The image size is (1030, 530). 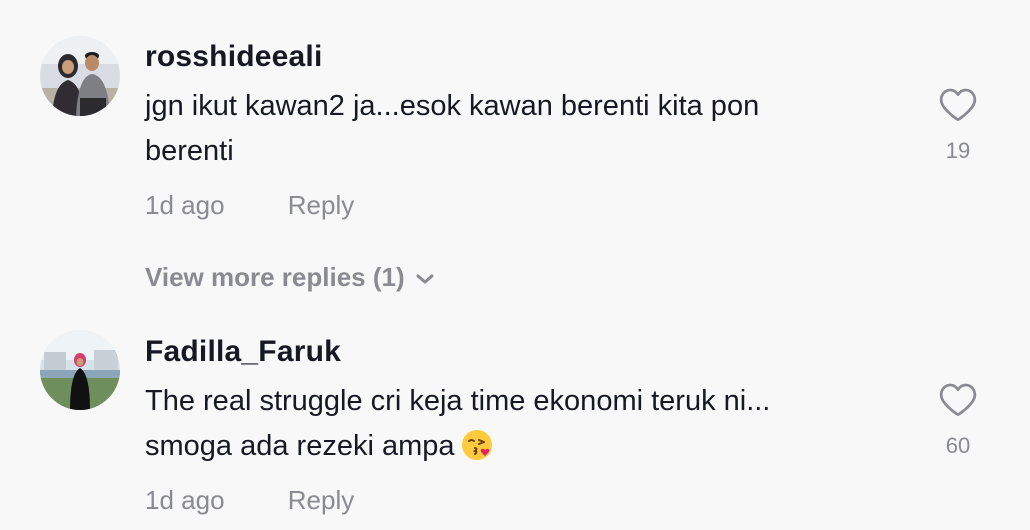 I want to click on comment-text-line: berenti, so click(x=189, y=151).